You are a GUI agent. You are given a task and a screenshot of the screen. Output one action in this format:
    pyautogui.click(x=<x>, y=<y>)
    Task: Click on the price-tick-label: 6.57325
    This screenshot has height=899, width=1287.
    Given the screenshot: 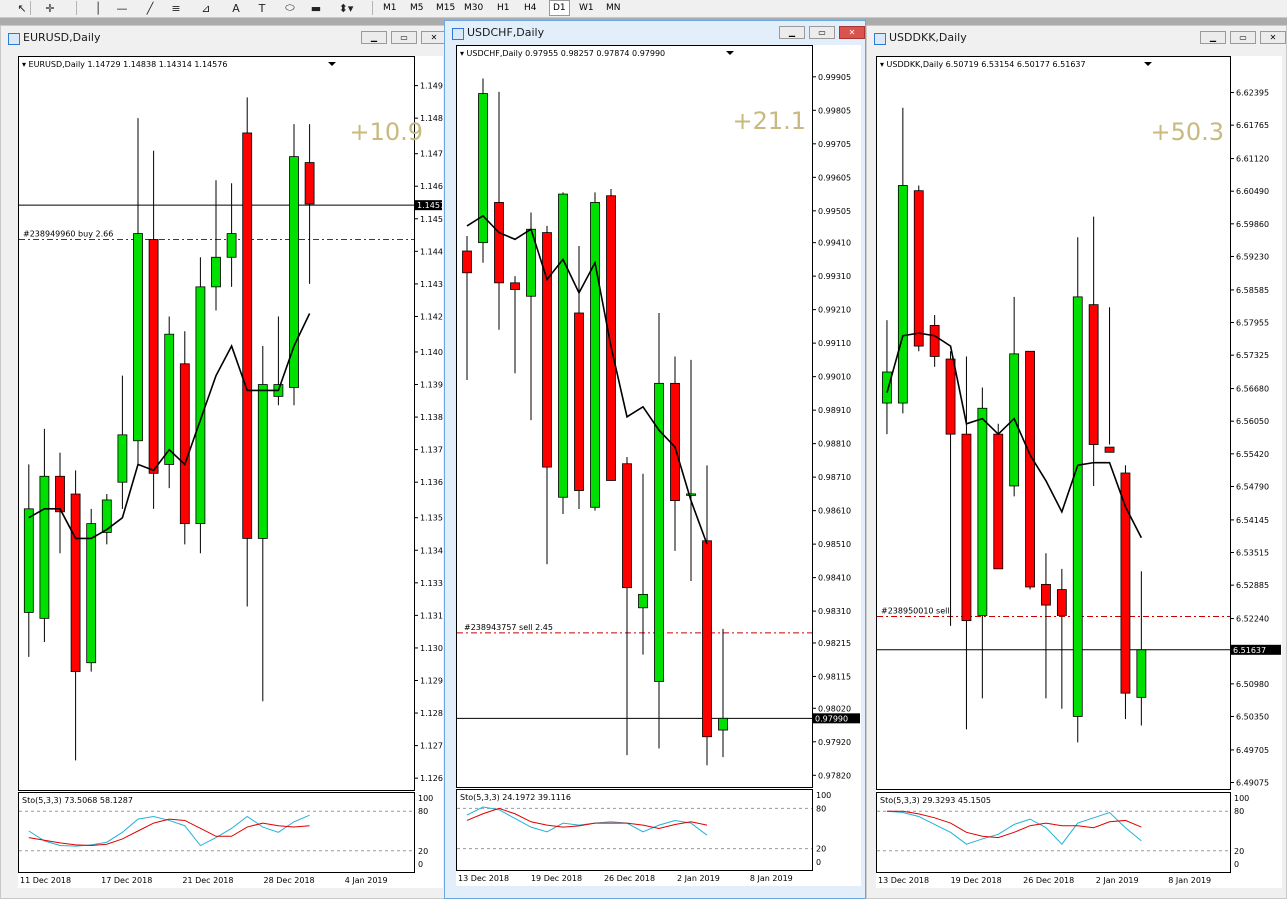 What is the action you would take?
    pyautogui.click(x=1252, y=355)
    